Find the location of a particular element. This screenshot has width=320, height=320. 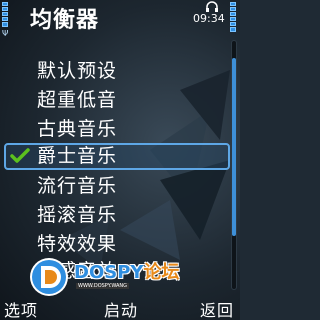

list-item: 超重低音 is located at coordinates (117, 100).